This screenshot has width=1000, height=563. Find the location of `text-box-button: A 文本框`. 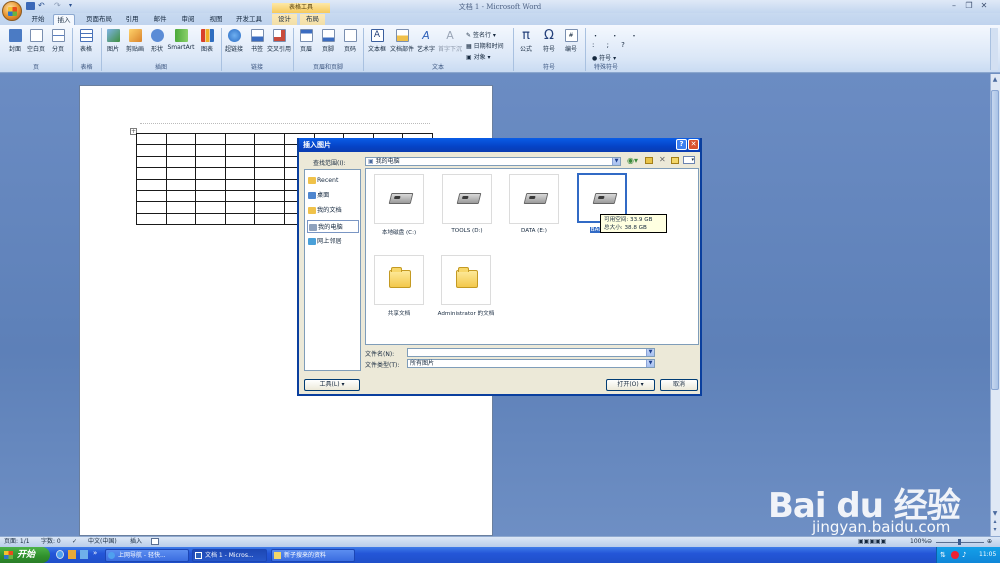

text-box-button: A 文本框 is located at coordinates (377, 41).